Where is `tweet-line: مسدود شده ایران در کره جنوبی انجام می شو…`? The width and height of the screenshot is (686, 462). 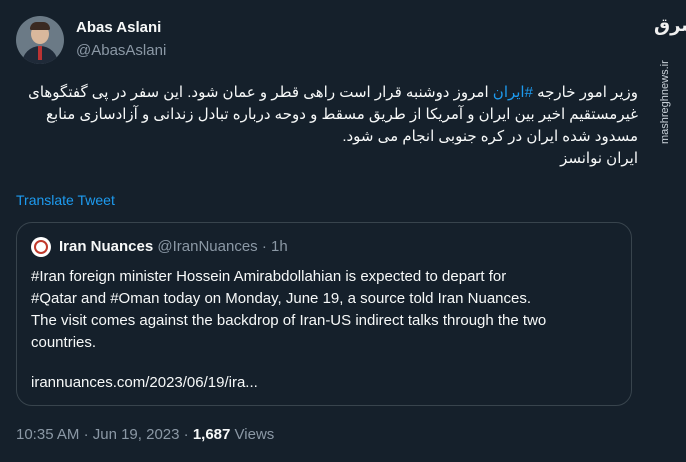 tweet-line: مسدود شده ایران در کره جنوبی انجام می شو… is located at coordinates (490, 136).